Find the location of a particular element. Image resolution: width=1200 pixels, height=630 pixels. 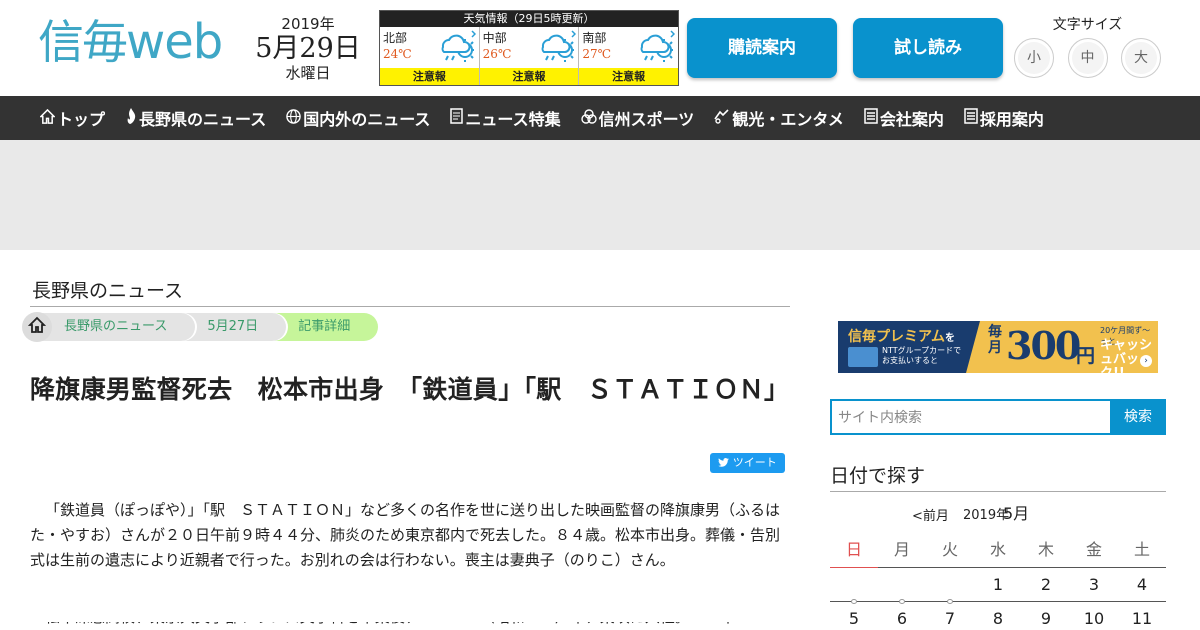

breadcrumb: 長野県のニュース 5月27日 記事詳細 is located at coordinates (200, 327).